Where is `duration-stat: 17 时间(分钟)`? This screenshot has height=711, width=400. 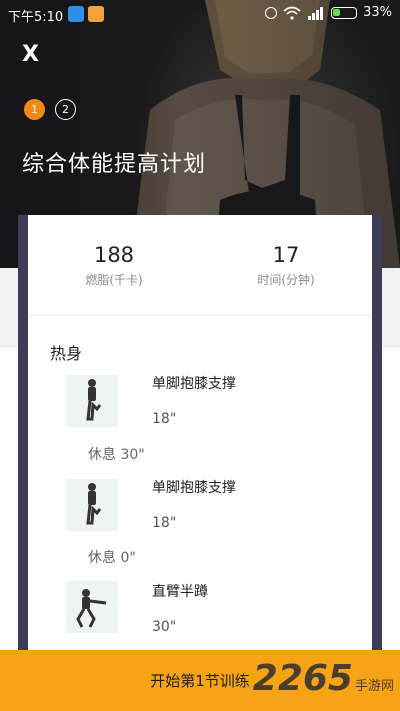 duration-stat: 17 时间(分钟) is located at coordinates (286, 265).